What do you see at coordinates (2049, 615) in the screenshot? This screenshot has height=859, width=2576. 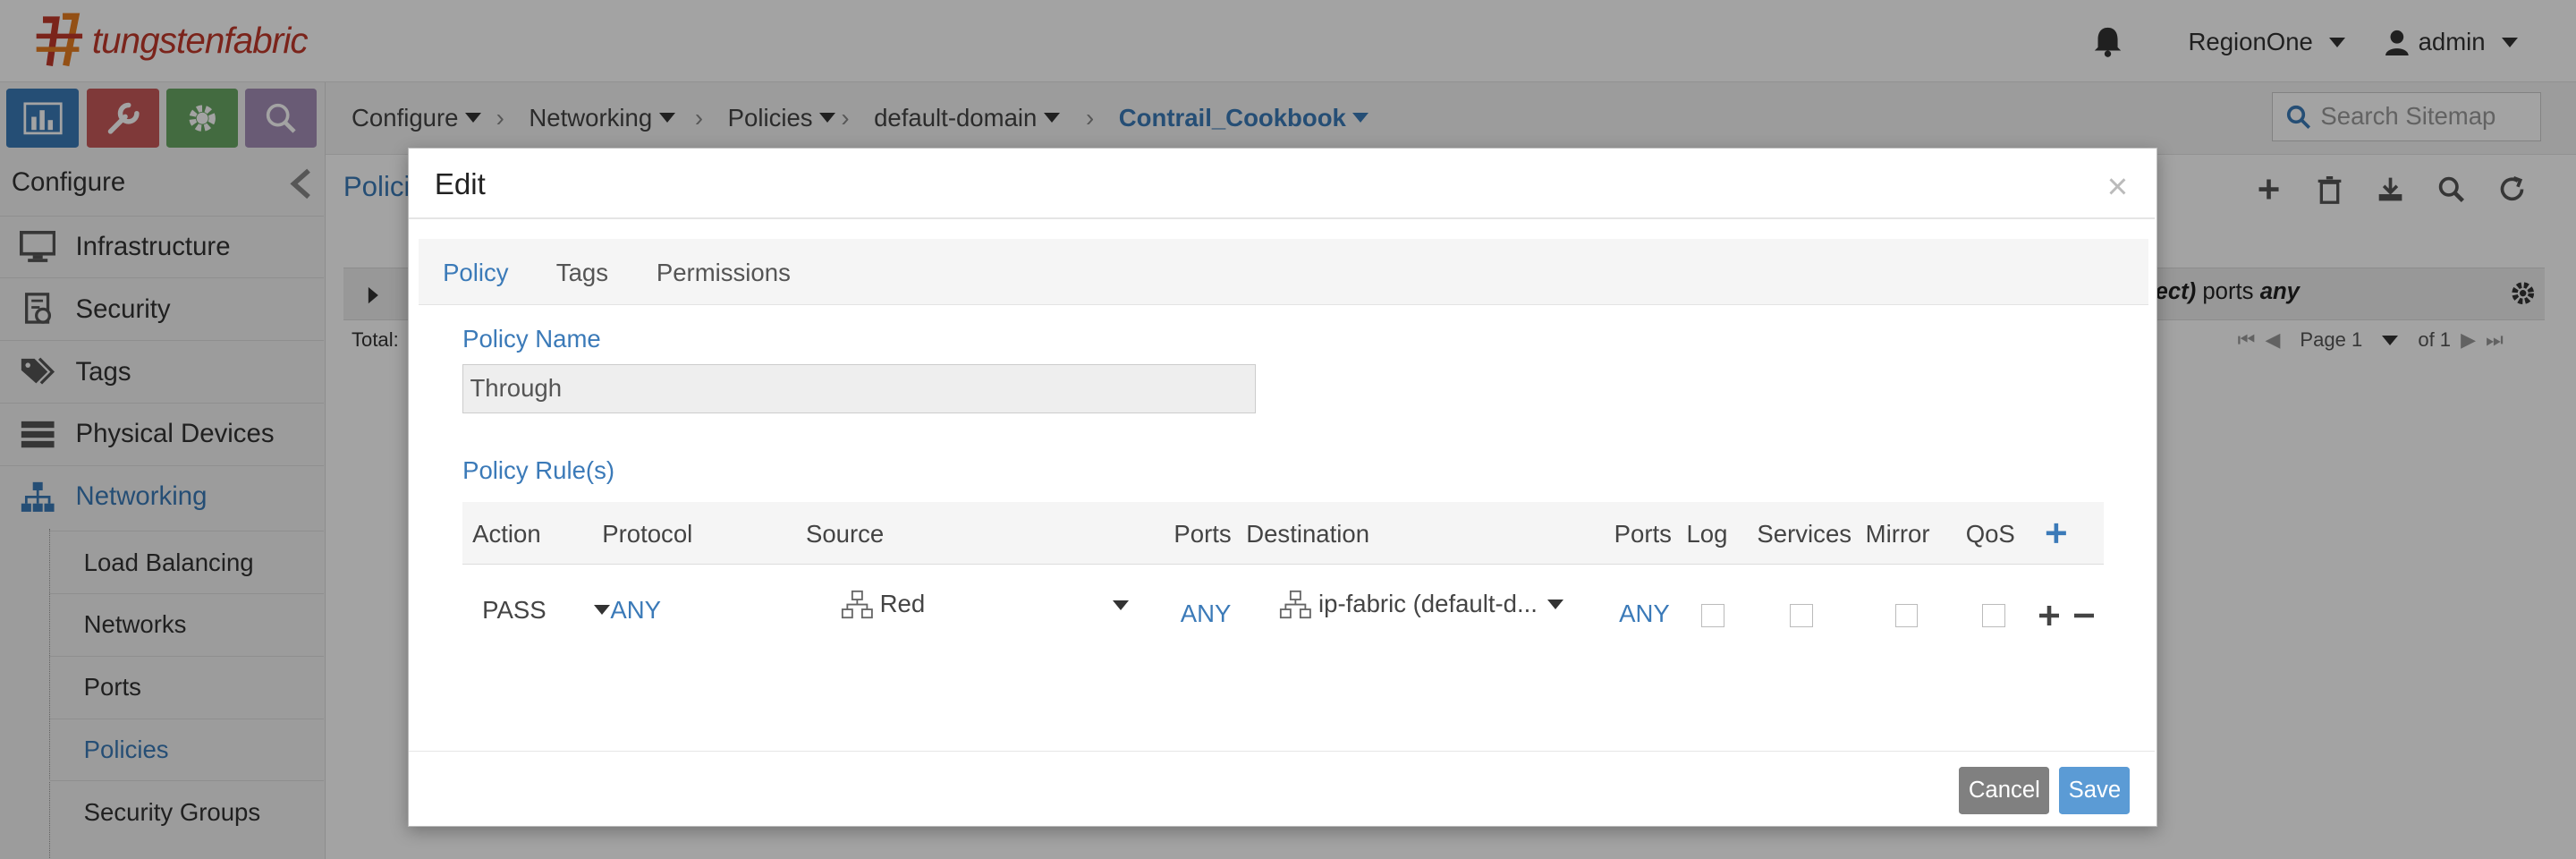 I see `add-row-icon` at bounding box center [2049, 615].